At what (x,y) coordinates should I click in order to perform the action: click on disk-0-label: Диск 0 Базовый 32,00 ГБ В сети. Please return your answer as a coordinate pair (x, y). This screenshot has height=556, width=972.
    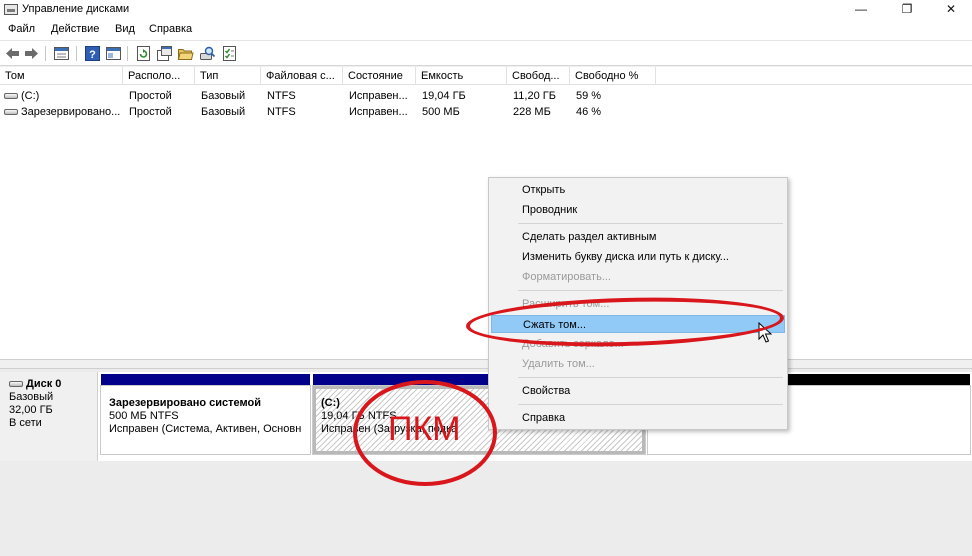
    Looking at the image, I should click on (49, 416).